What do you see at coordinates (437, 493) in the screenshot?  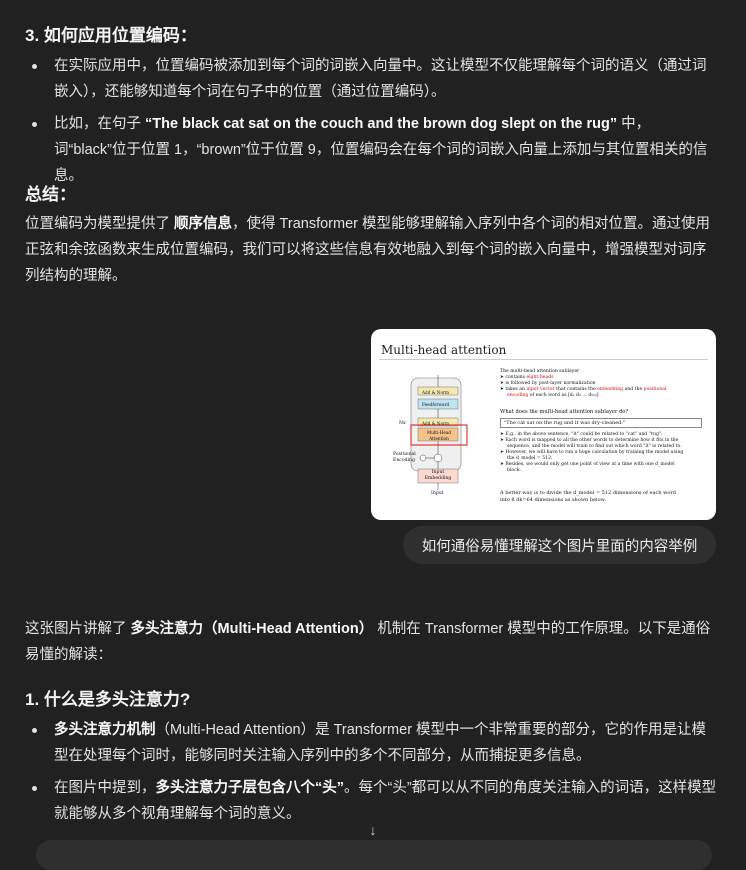 I see `input-label: Input` at bounding box center [437, 493].